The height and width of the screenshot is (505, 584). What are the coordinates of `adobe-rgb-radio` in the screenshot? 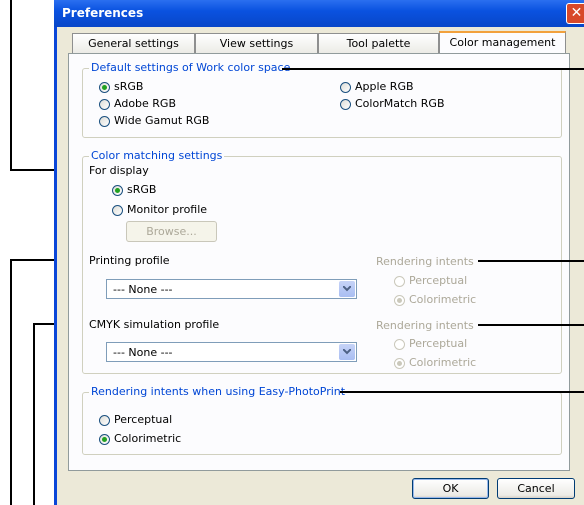 It's located at (104, 104).